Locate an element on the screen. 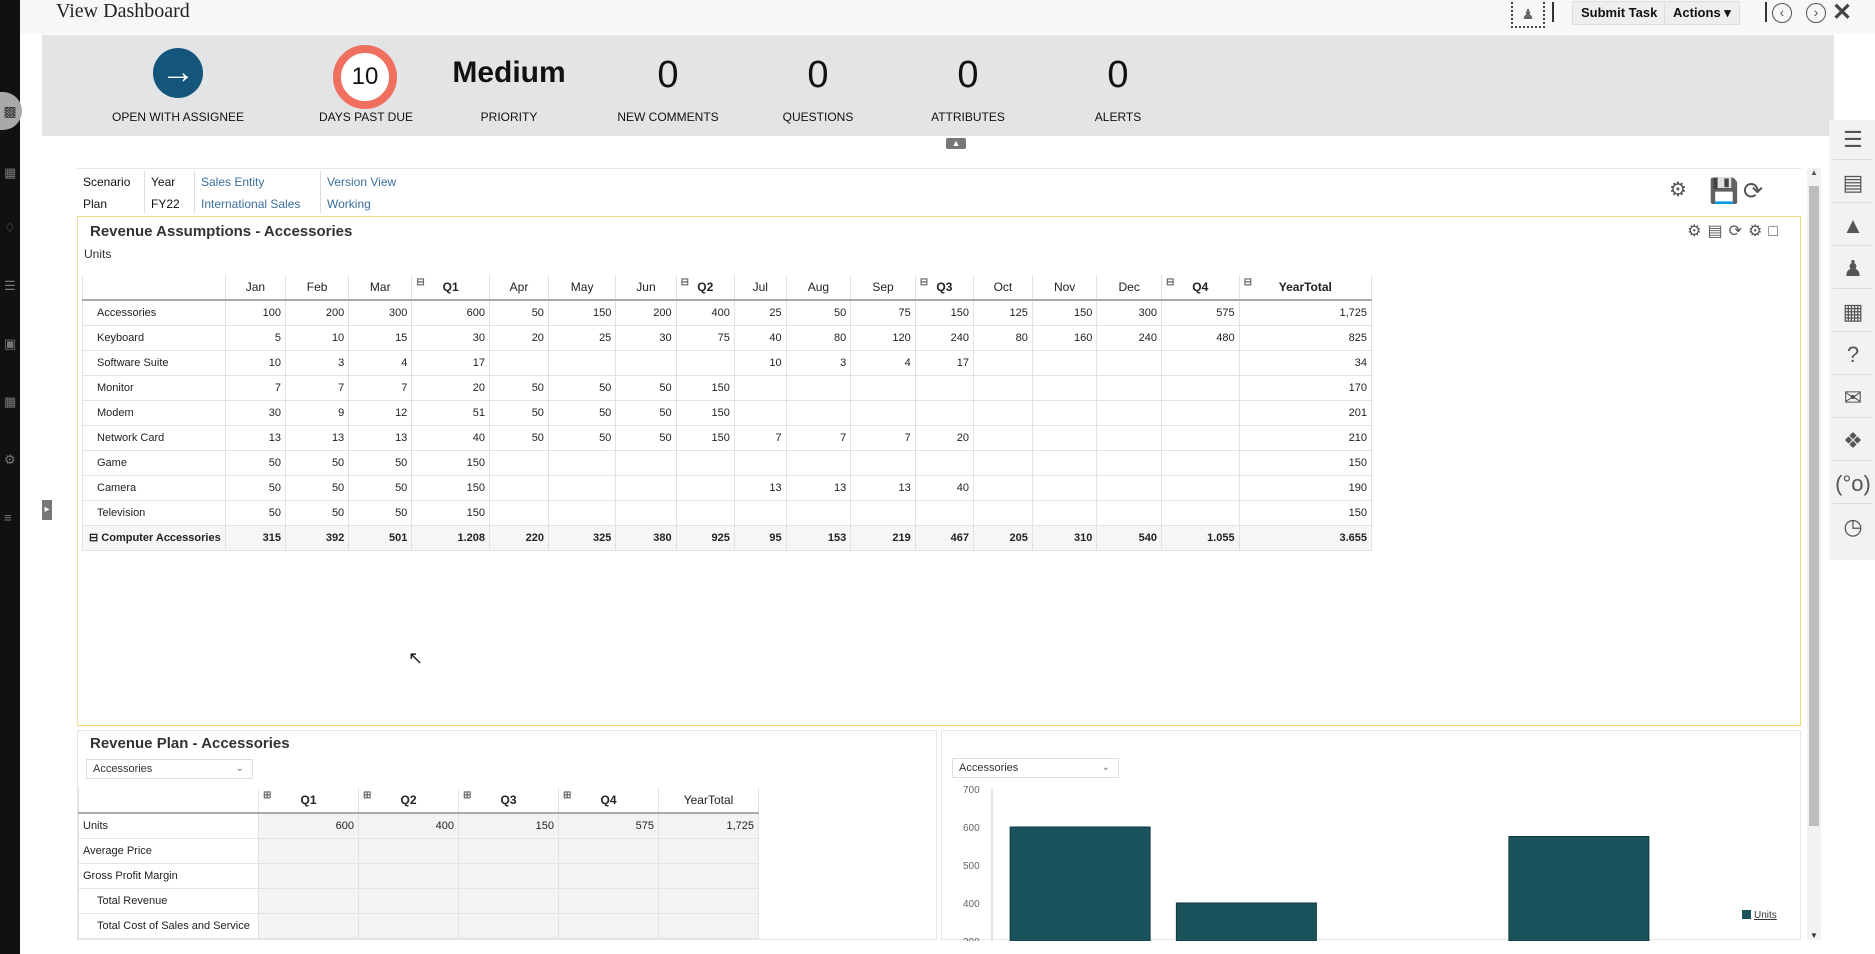  data-cell: 30 is located at coordinates (451, 337).